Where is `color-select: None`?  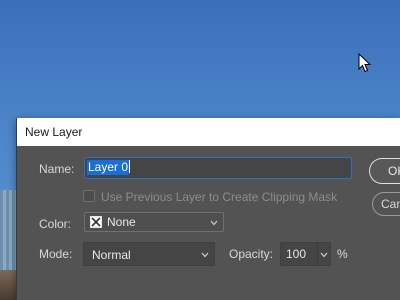 color-select: None is located at coordinates (154, 222).